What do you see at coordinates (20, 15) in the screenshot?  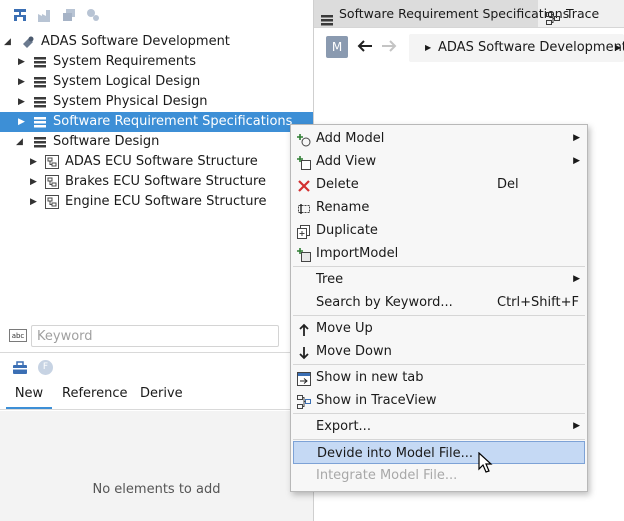 I see `hierarchy-icon` at bounding box center [20, 15].